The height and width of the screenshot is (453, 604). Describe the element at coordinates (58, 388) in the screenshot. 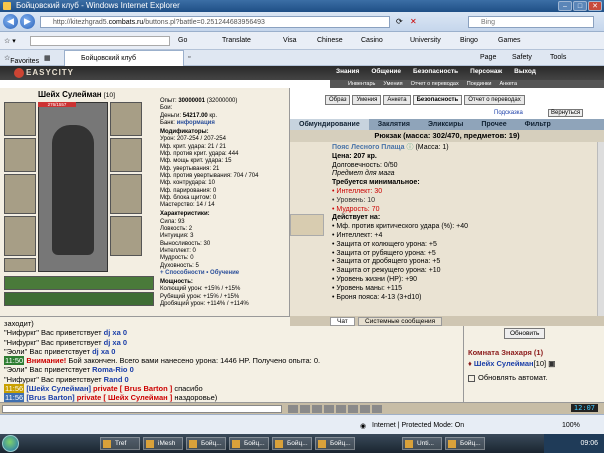

I see `chat-sender: [Шейх Сулейман]` at that location.